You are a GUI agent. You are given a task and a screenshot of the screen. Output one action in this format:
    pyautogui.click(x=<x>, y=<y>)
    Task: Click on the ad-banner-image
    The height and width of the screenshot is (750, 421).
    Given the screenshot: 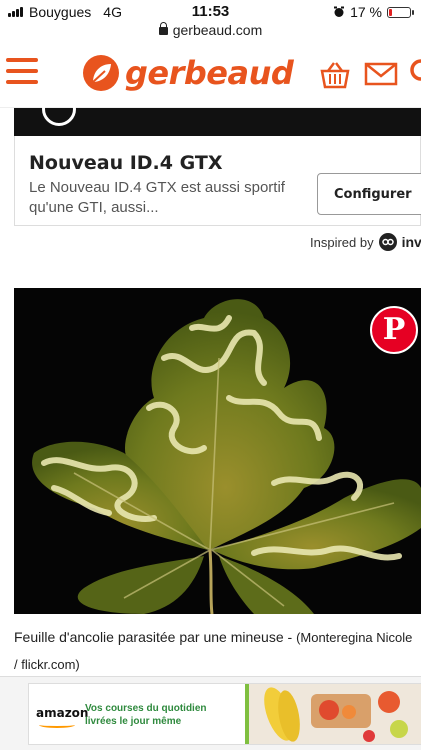 What is the action you would take?
    pyautogui.click(x=217, y=114)
    